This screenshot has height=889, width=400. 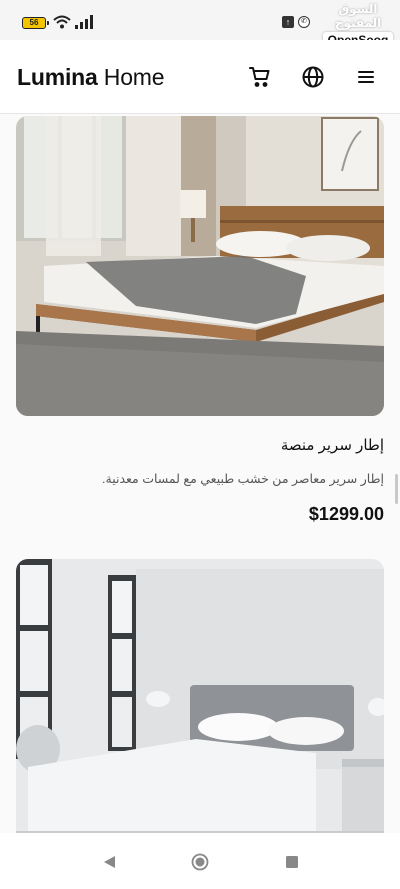 What do you see at coordinates (200, 77) in the screenshot?
I see `app-header: Lumina Home` at bounding box center [200, 77].